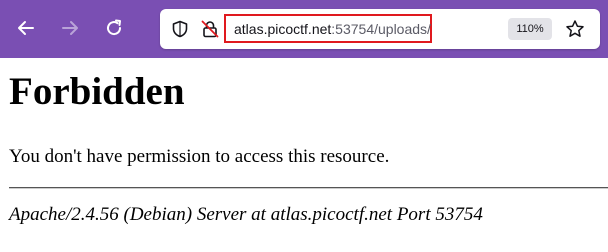 This screenshot has height=252, width=608. I want to click on reload-icon, so click(114, 27).